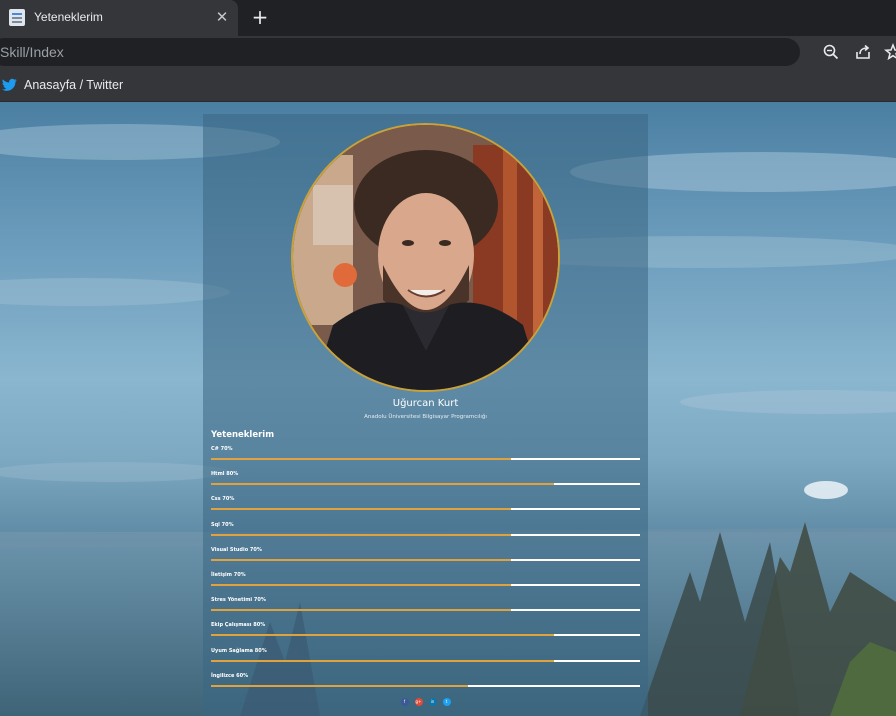 This screenshot has height=716, width=896. I want to click on bookmark-star-icon, so click(890, 51).